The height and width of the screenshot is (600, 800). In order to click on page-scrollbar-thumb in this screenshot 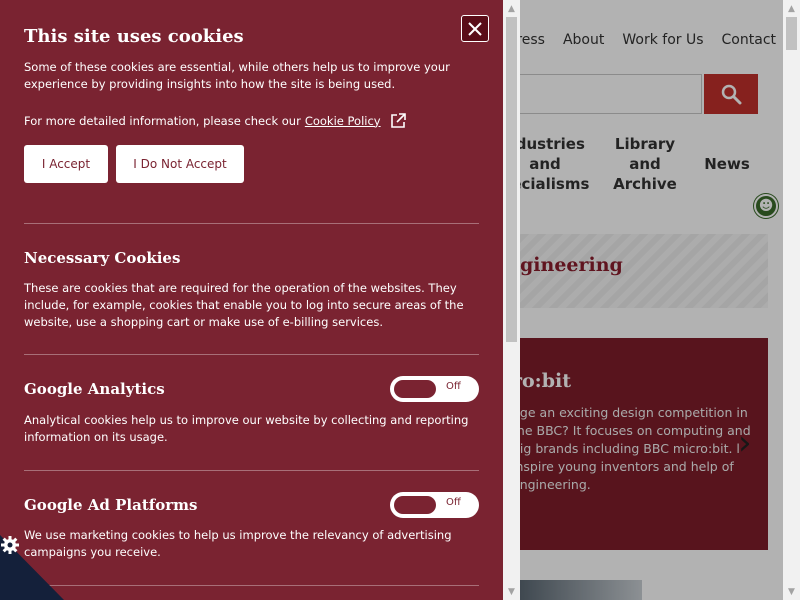, I will do `click(791, 33)`.